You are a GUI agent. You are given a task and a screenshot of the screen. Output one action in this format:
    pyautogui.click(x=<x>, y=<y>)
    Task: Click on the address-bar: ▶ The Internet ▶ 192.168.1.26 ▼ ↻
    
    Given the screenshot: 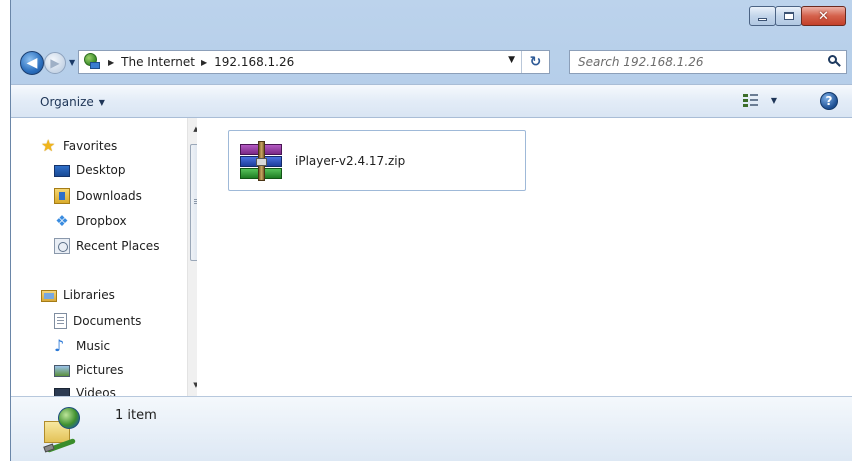 What is the action you would take?
    pyautogui.click(x=314, y=62)
    